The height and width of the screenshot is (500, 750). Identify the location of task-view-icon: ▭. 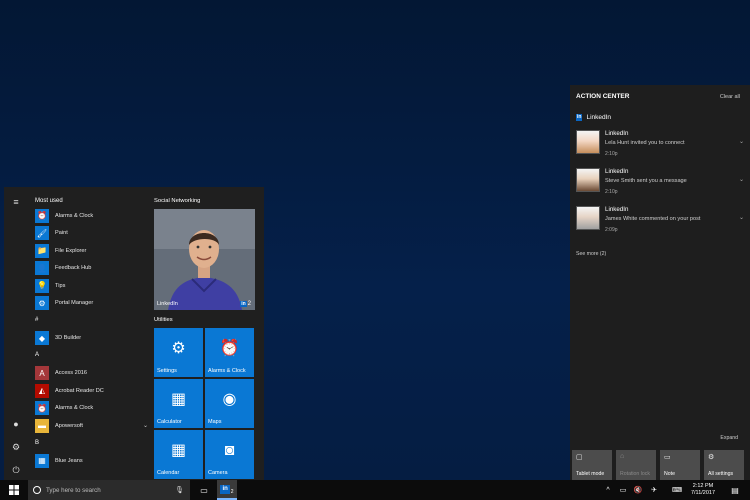
(204, 490).